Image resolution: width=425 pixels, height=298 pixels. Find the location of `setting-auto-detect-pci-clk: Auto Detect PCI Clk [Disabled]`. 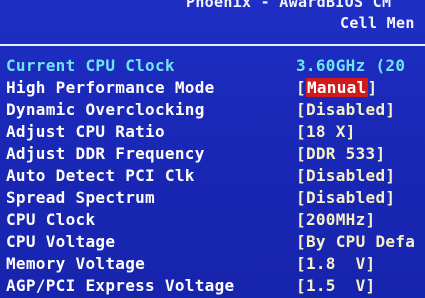

setting-auto-detect-pci-clk: Auto Detect PCI Clk [Disabled] is located at coordinates (212, 176).